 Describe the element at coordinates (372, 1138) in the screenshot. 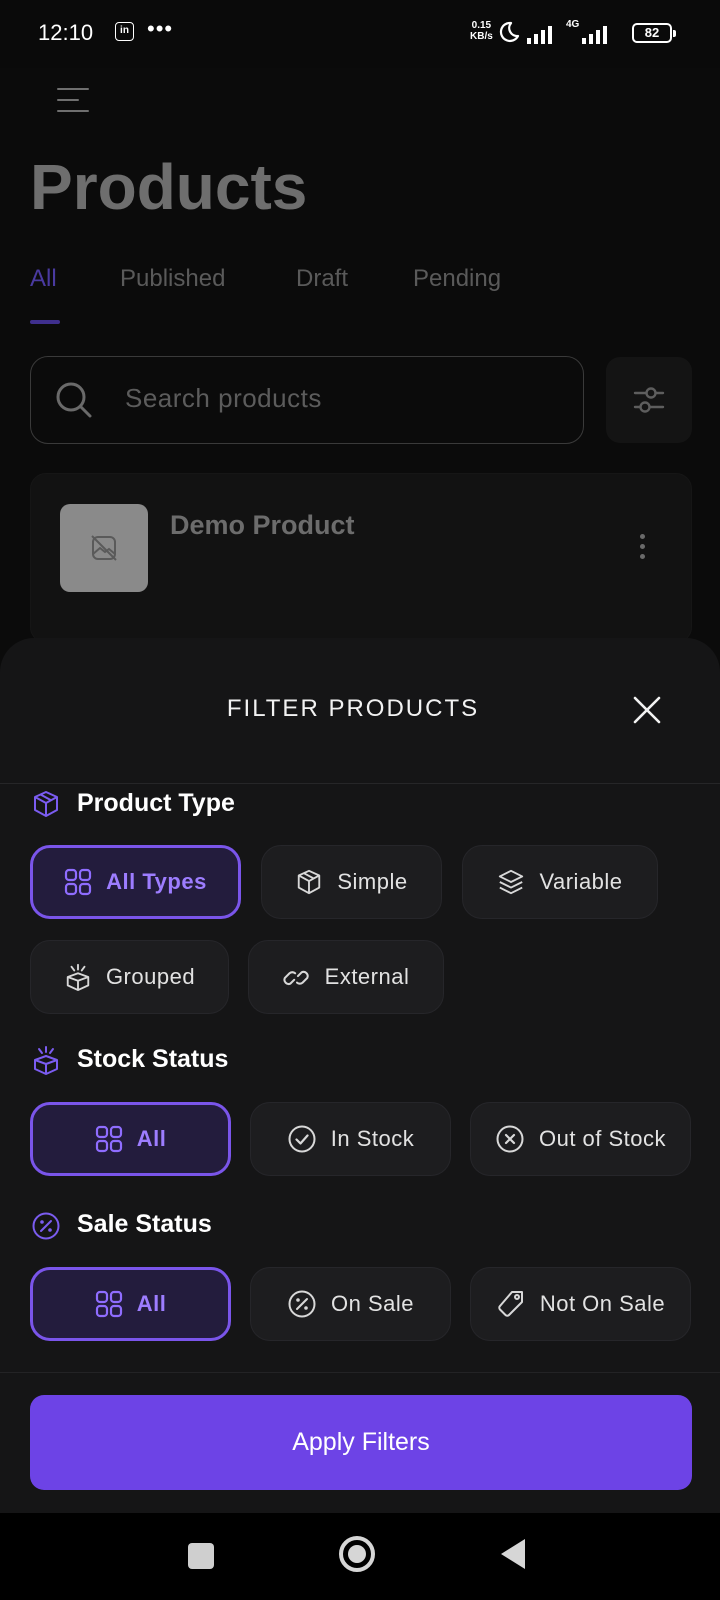

I see `chip-label: In Stock` at that location.